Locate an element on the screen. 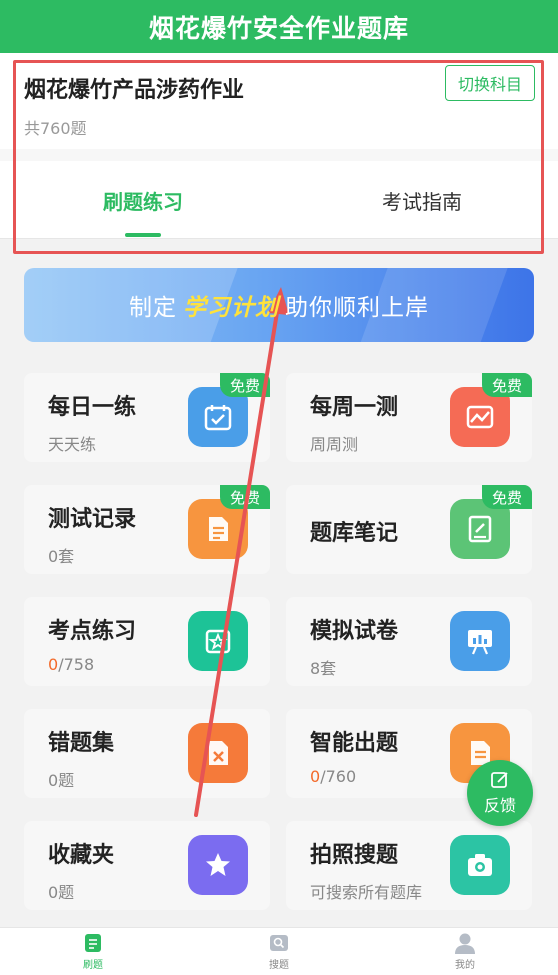 This screenshot has width=558, height=975. card-daily-practice: 每日一练 天天练 免费 is located at coordinates (147, 417).